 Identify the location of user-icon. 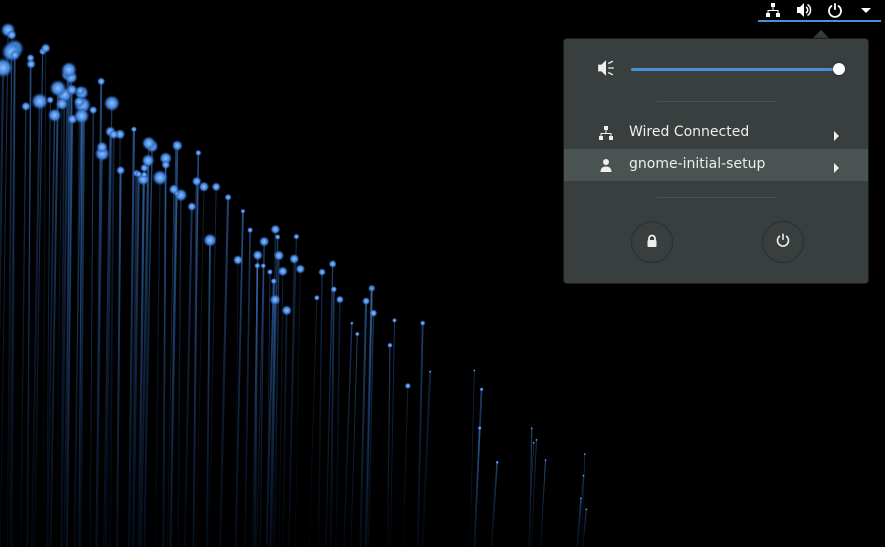
(606, 165).